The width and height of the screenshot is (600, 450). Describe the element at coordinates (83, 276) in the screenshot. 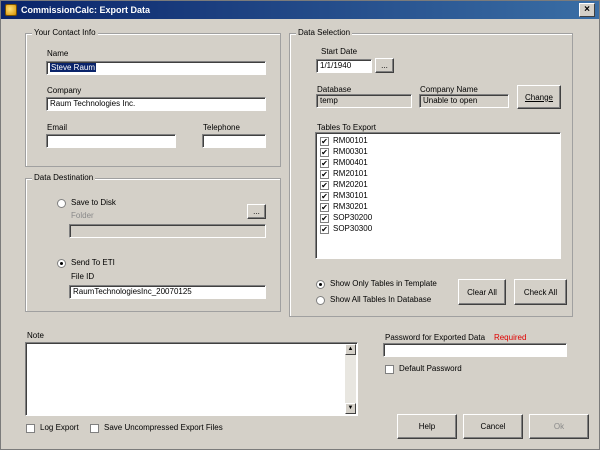

I see `file-id-label: File ID` at that location.